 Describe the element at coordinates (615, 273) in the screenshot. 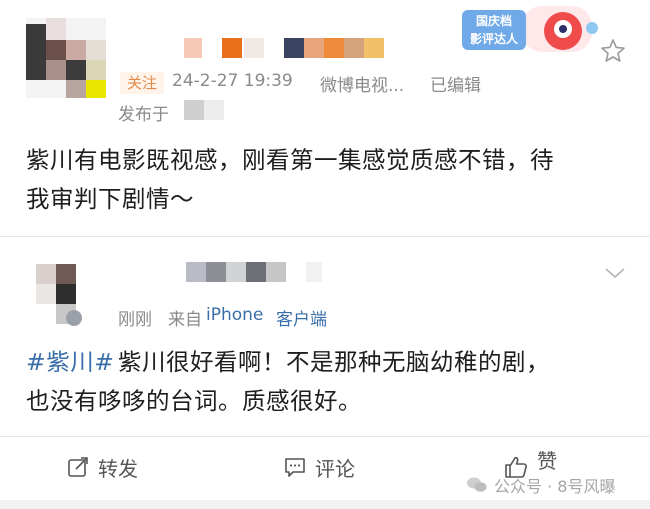

I see `chevron-down-icon` at that location.